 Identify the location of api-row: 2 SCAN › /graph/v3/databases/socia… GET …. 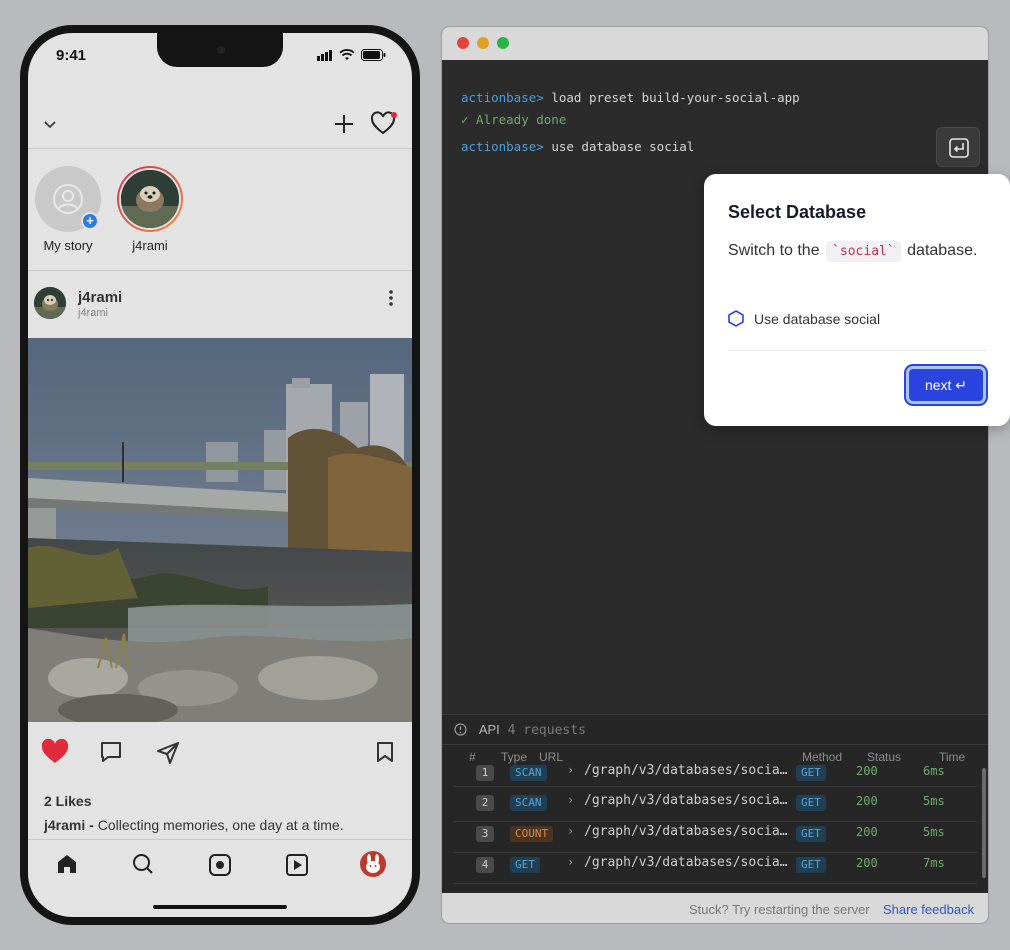
(715, 806).